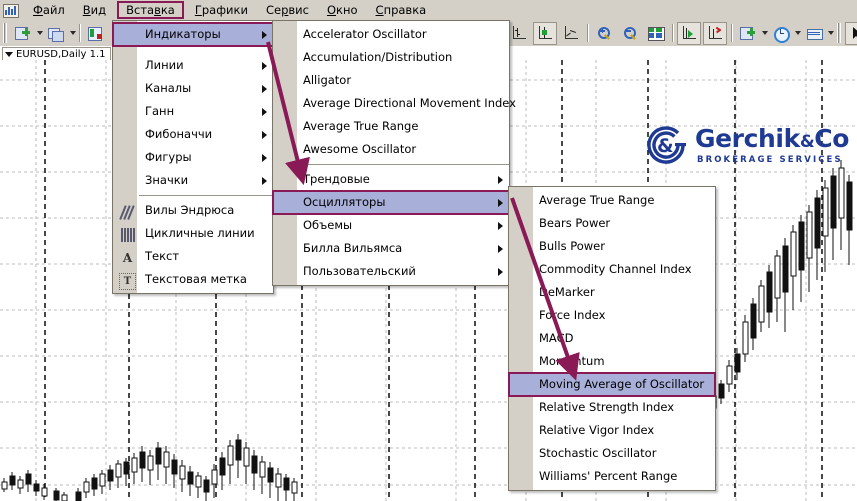 The height and width of the screenshot is (501, 857). Describe the element at coordinates (612, 223) in the screenshot. I see `menu-item-bears-power: Bears Power` at that location.